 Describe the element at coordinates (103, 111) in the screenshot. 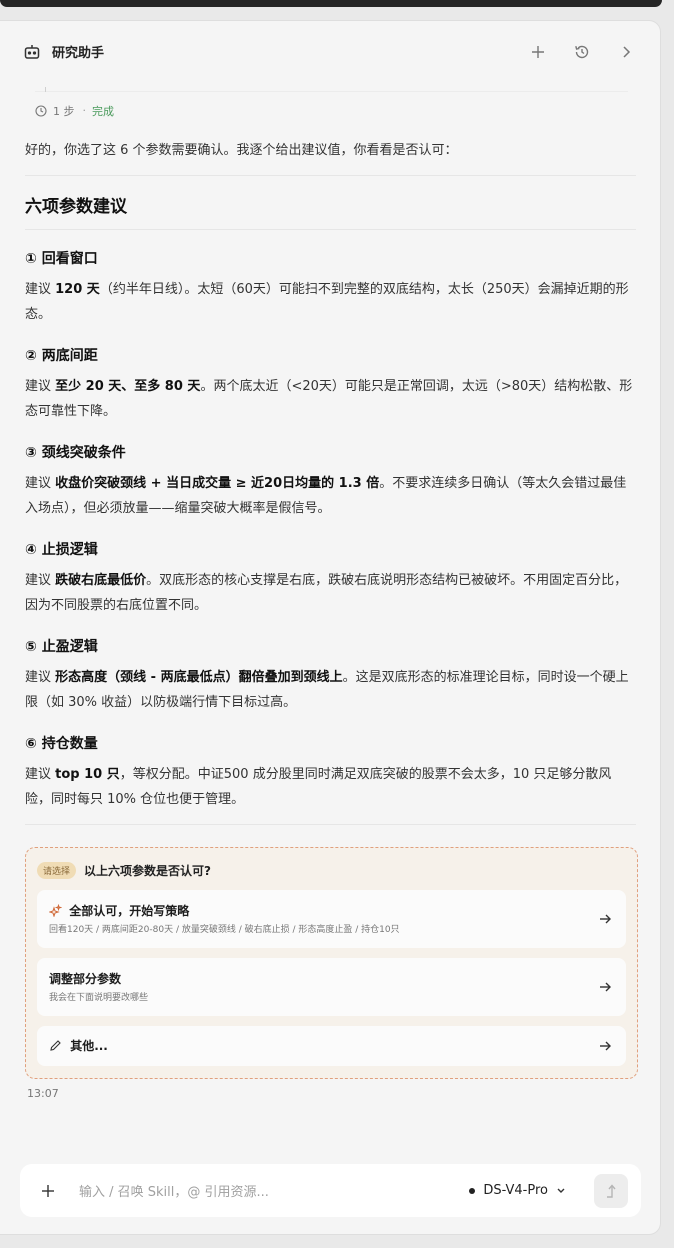

I see `step-status: 完成` at that location.